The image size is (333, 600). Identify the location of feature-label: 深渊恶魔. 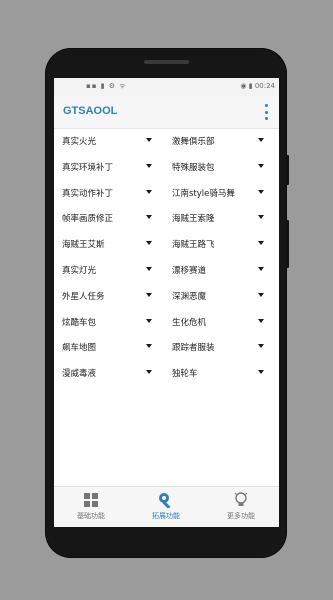
(189, 296).